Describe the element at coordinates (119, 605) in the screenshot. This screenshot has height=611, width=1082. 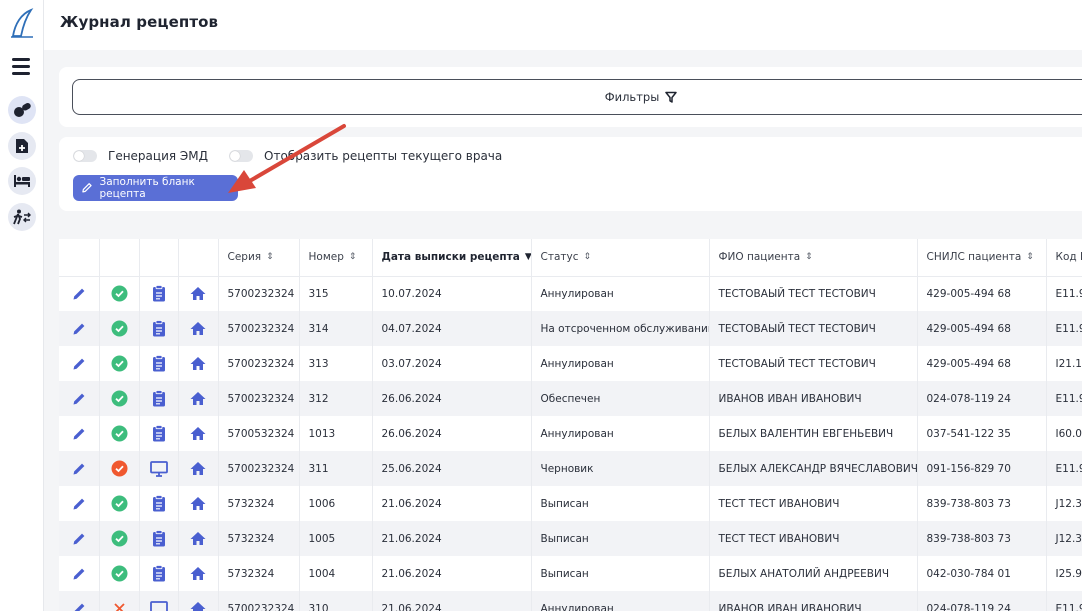
I see `cancel-icon` at that location.